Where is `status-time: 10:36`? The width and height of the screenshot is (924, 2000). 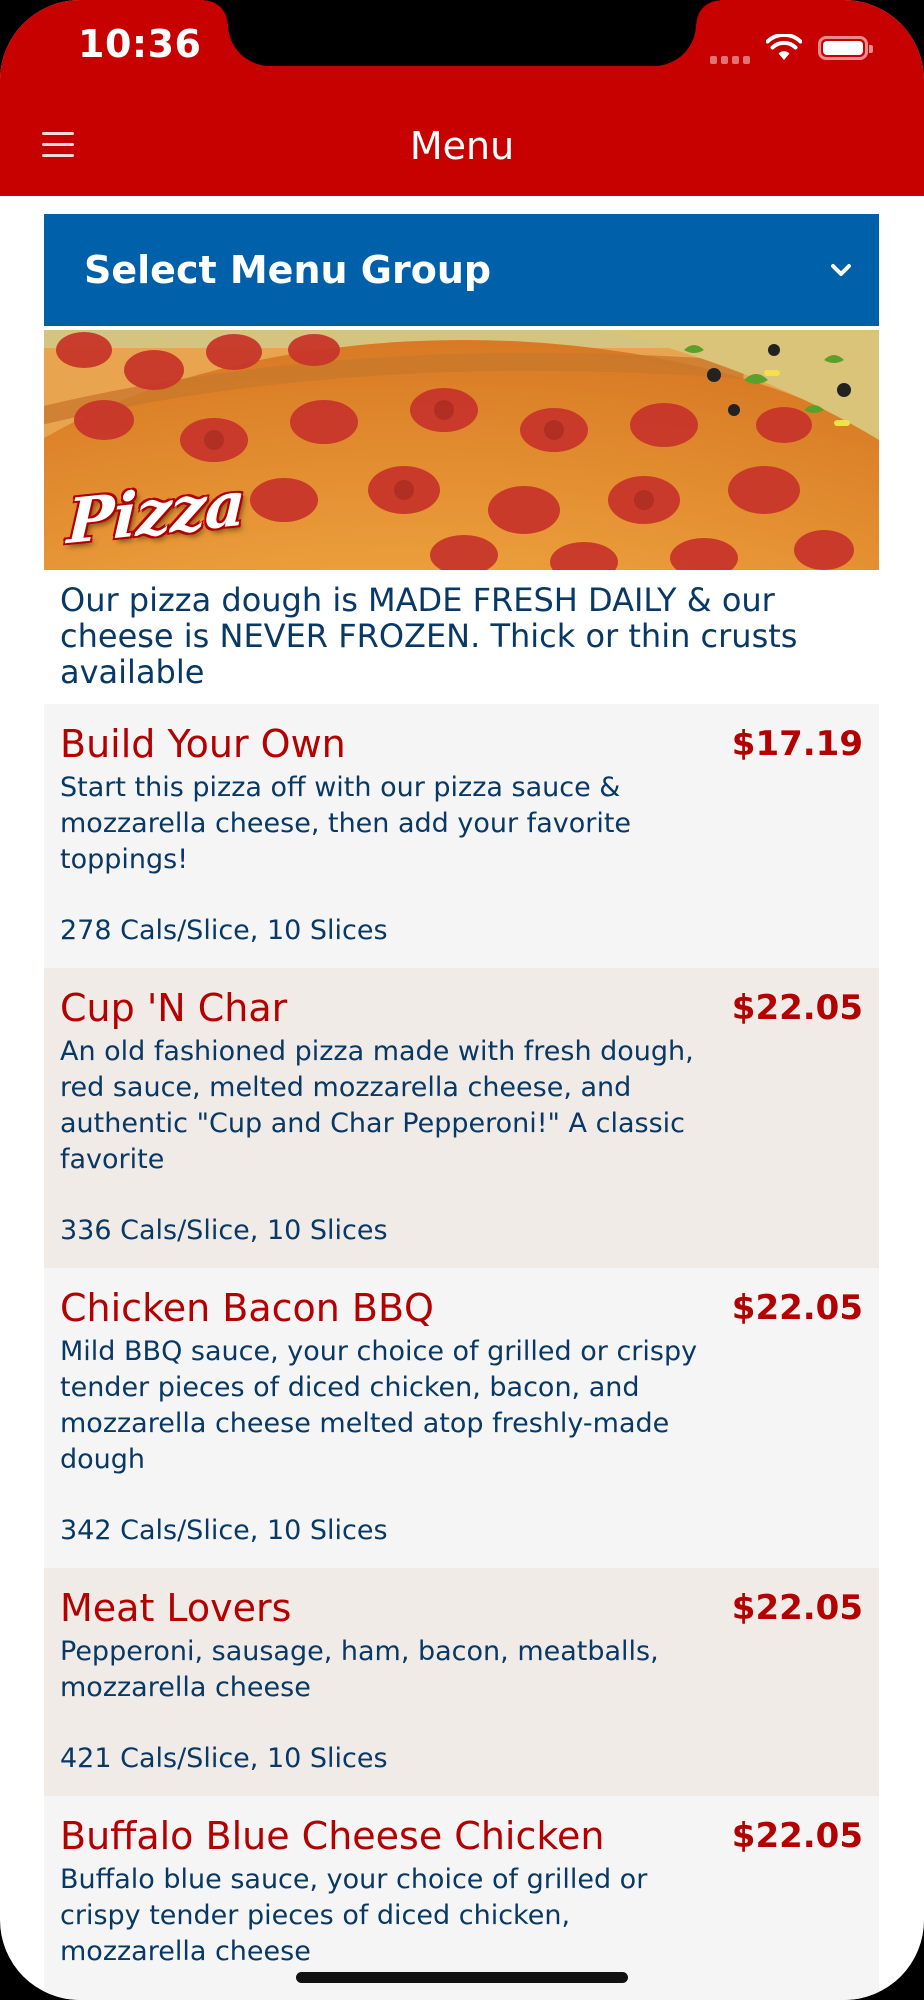 status-time: 10:36 is located at coordinates (140, 44).